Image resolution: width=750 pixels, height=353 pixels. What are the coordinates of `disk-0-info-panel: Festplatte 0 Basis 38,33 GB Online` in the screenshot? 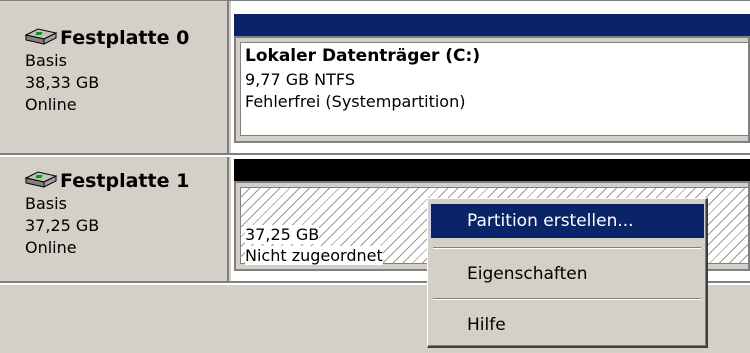 It's located at (114, 77).